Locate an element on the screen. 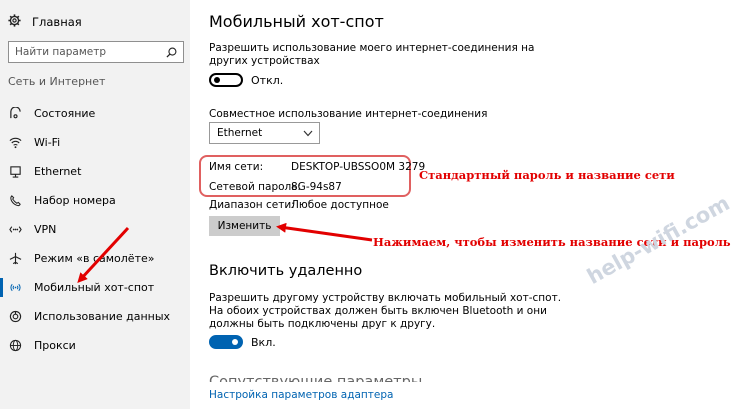 The image size is (750, 409). connection-select-value: Ethernet is located at coordinates (240, 133).